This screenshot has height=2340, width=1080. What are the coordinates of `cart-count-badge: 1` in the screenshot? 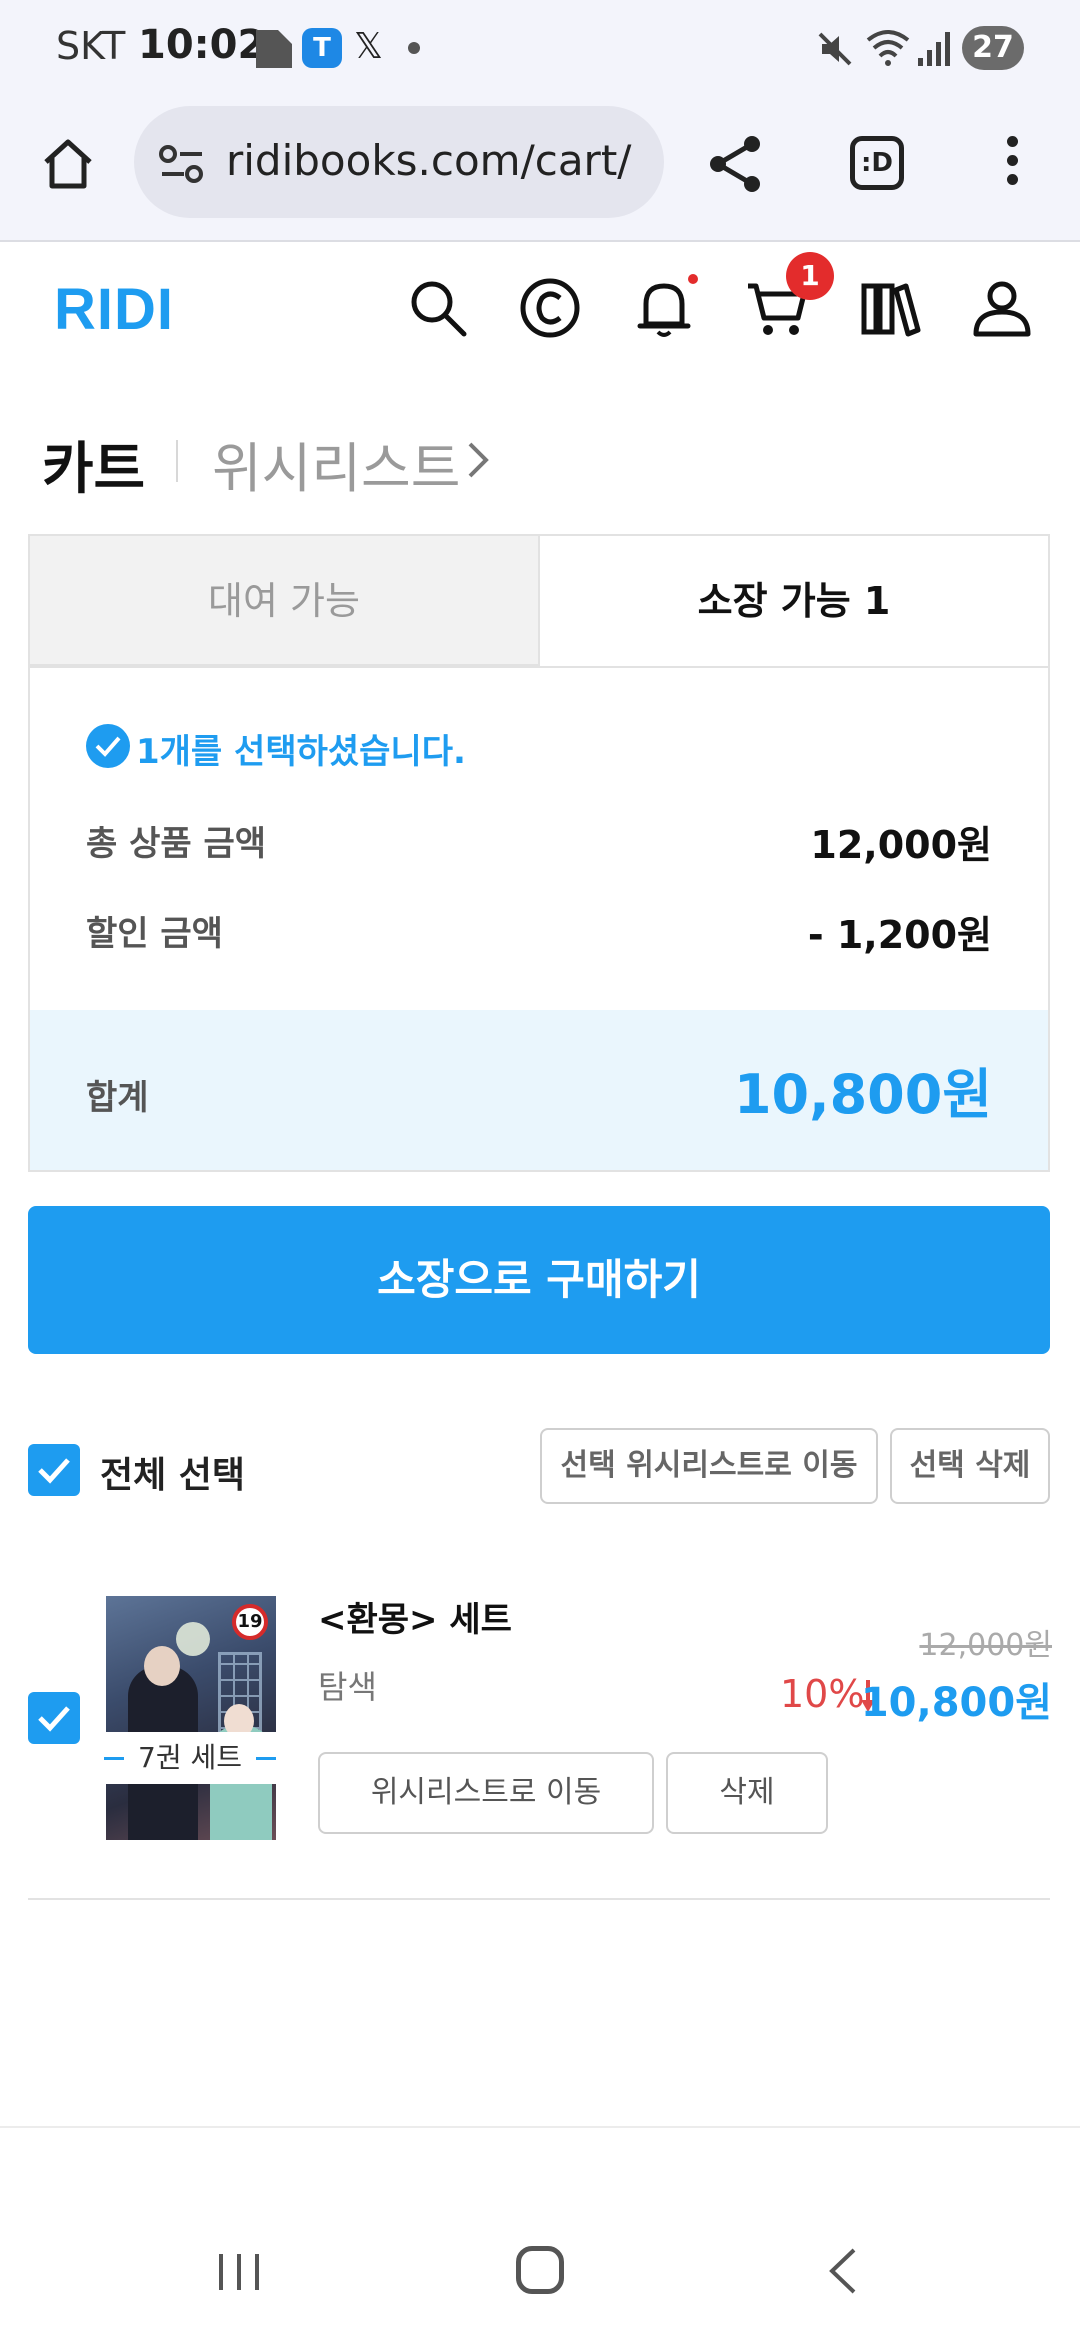 It's located at (810, 276).